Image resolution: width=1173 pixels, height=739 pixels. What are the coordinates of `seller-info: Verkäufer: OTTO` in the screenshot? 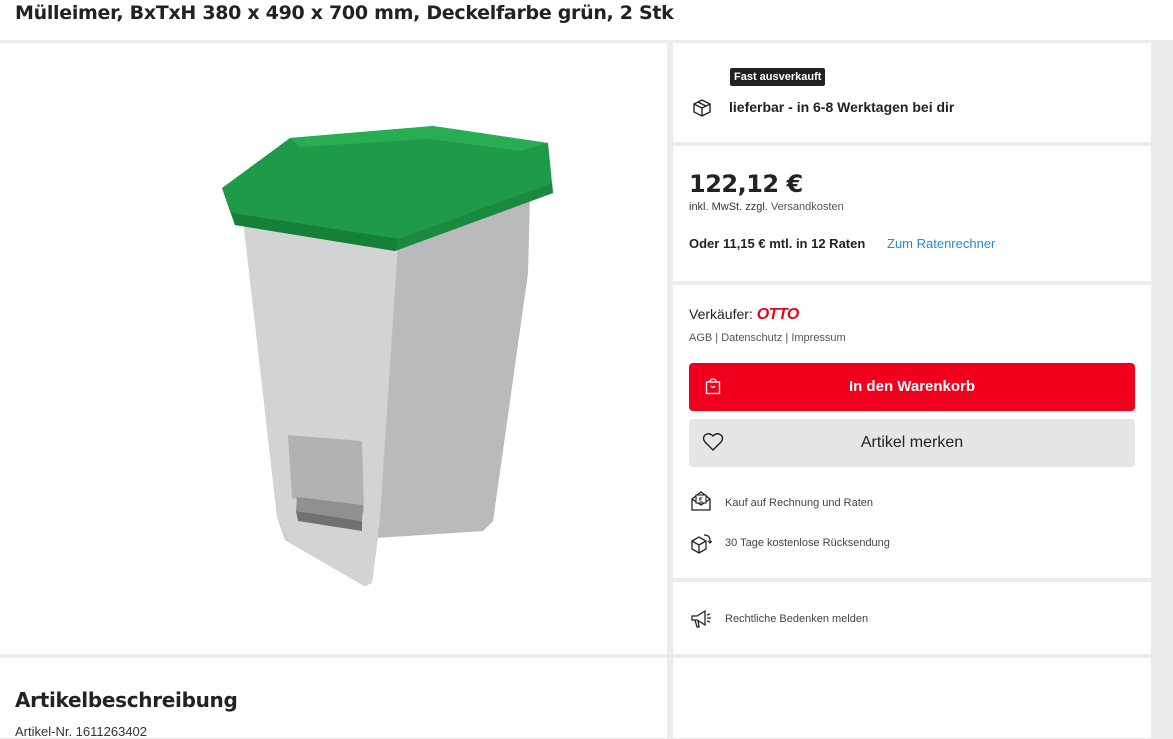 It's located at (744, 315).